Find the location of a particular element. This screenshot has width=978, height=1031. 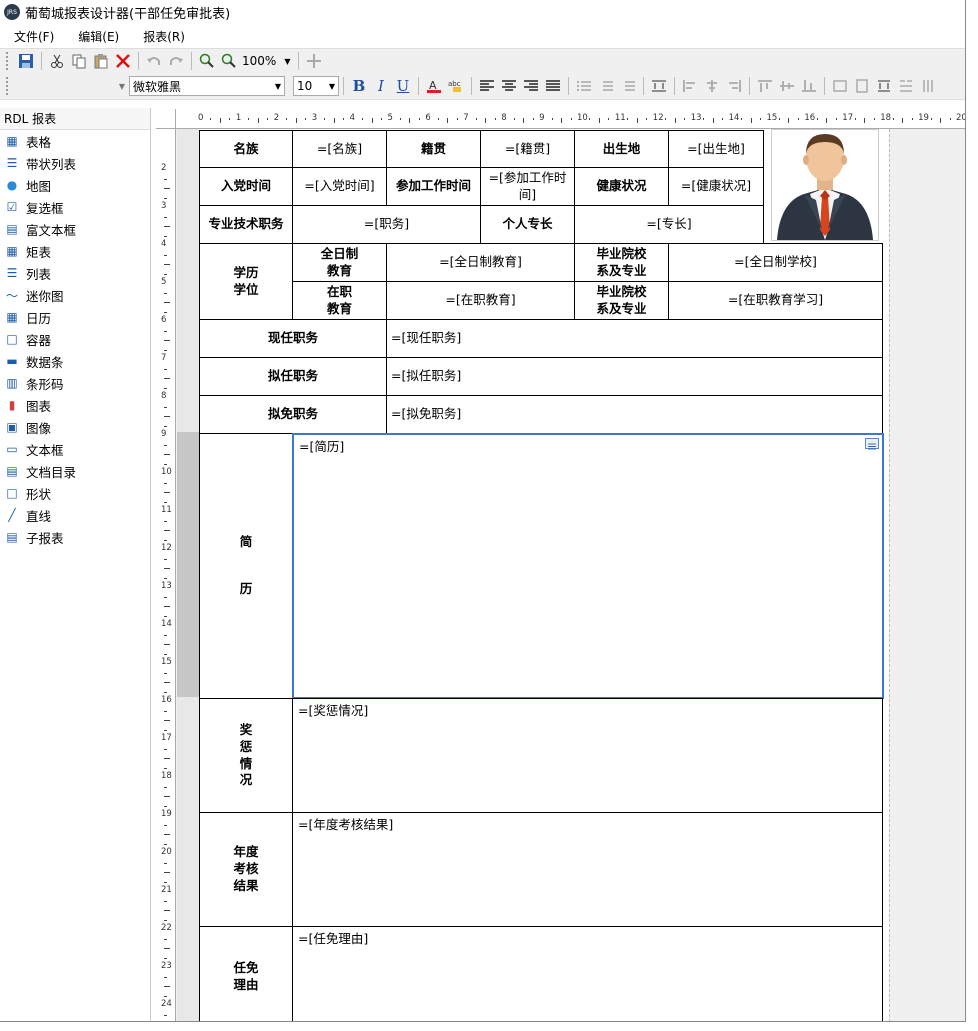

label-fulltime-education: 全日制 教育 is located at coordinates (339, 262).